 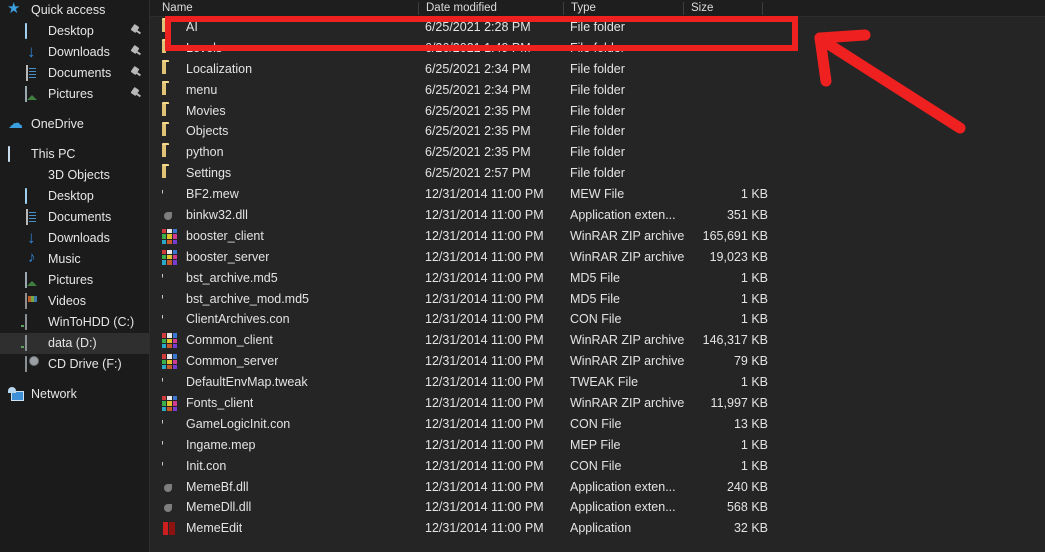 What do you see at coordinates (195, 131) in the screenshot?
I see `file-name-cell: Objects` at bounding box center [195, 131].